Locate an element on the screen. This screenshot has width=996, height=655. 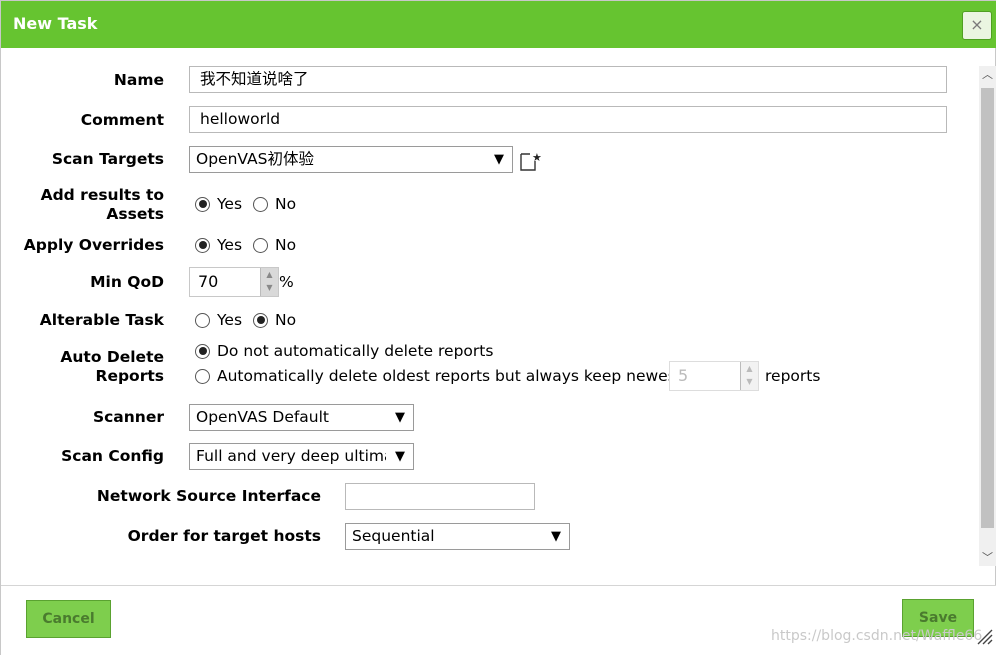
apply-overrides-yes-radio: Yes is located at coordinates (218, 245).